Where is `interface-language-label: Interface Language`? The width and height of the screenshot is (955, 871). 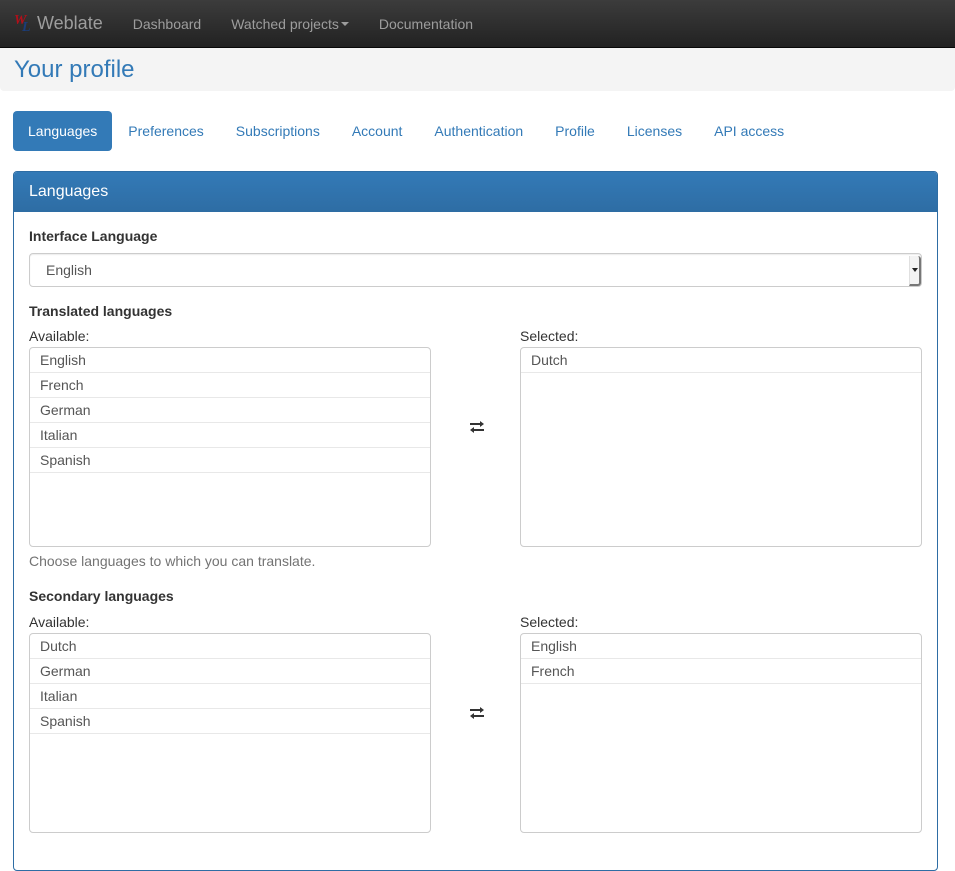
interface-language-label: Interface Language is located at coordinates (93, 236).